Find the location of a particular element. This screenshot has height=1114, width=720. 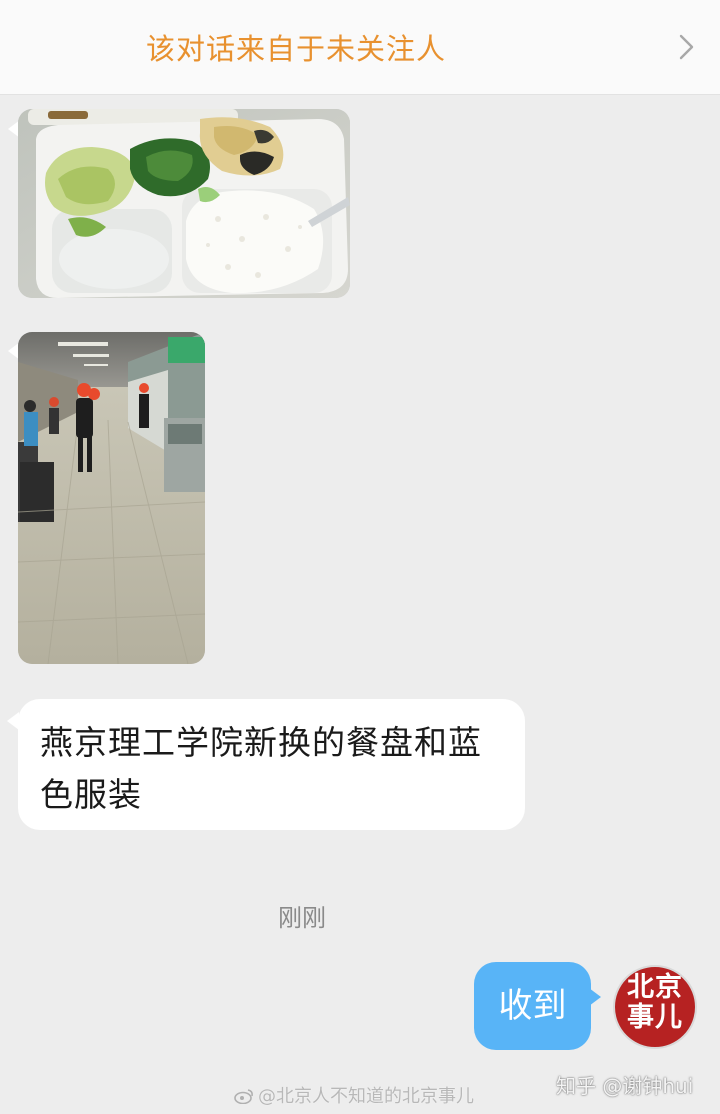

avatar-logo-text: 北京 事儿 is located at coordinates (655, 1002).